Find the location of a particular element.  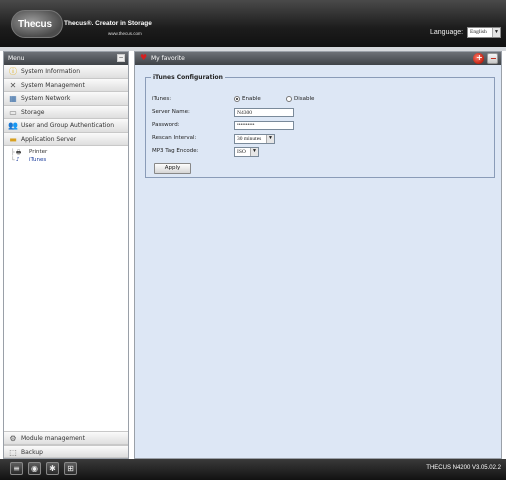

list-icon: ≡ is located at coordinates (16, 468).